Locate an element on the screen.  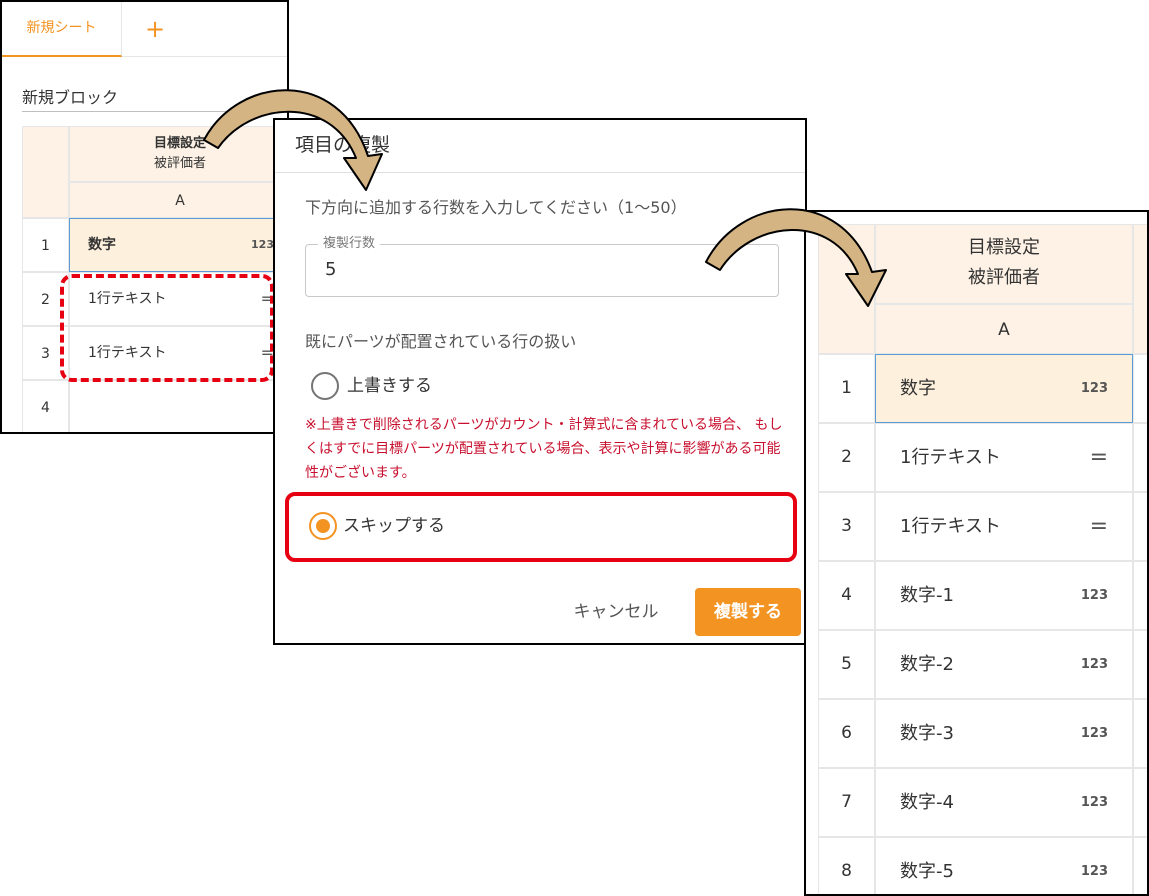
table-row: 5 数字-2 123 is located at coordinates (982, 664).